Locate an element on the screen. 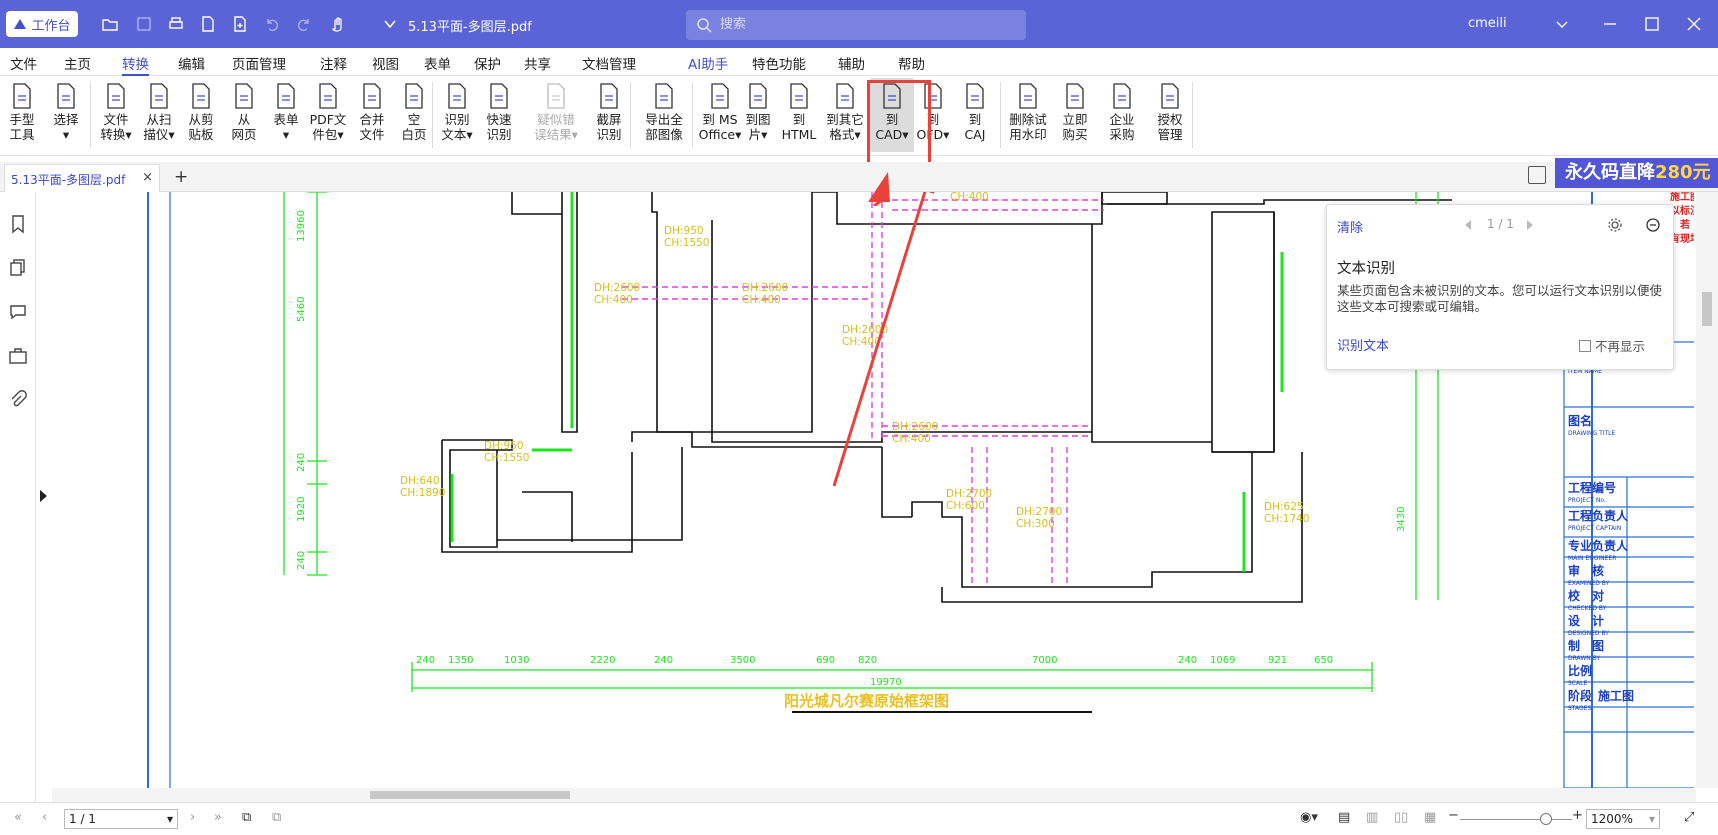  page-dropdown-icon: ▾ is located at coordinates (170, 819).